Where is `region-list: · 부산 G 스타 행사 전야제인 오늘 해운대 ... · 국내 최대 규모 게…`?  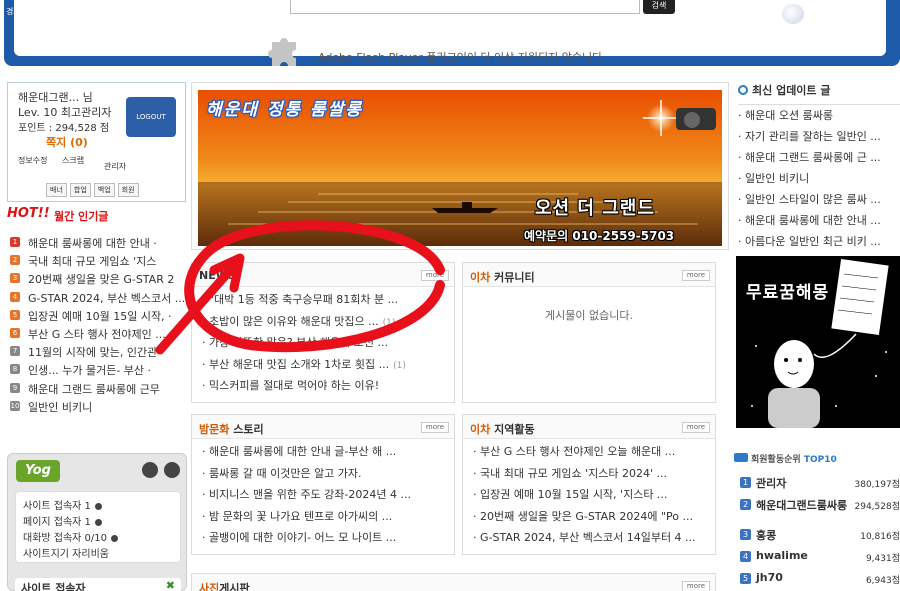 region-list: · 부산 G 스타 행사 전야제인 오늘 해운대 ... · 국내 최대 규모 게… is located at coordinates (591, 497).